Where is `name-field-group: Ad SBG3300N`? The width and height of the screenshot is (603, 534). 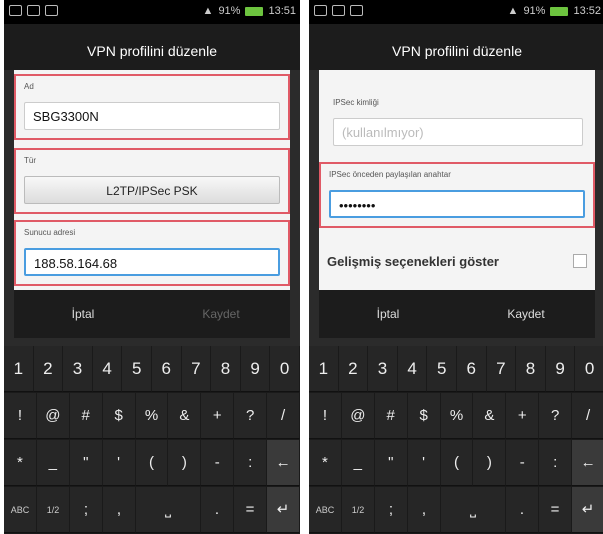
name-field-group: Ad SBG3300N is located at coordinates (152, 107).